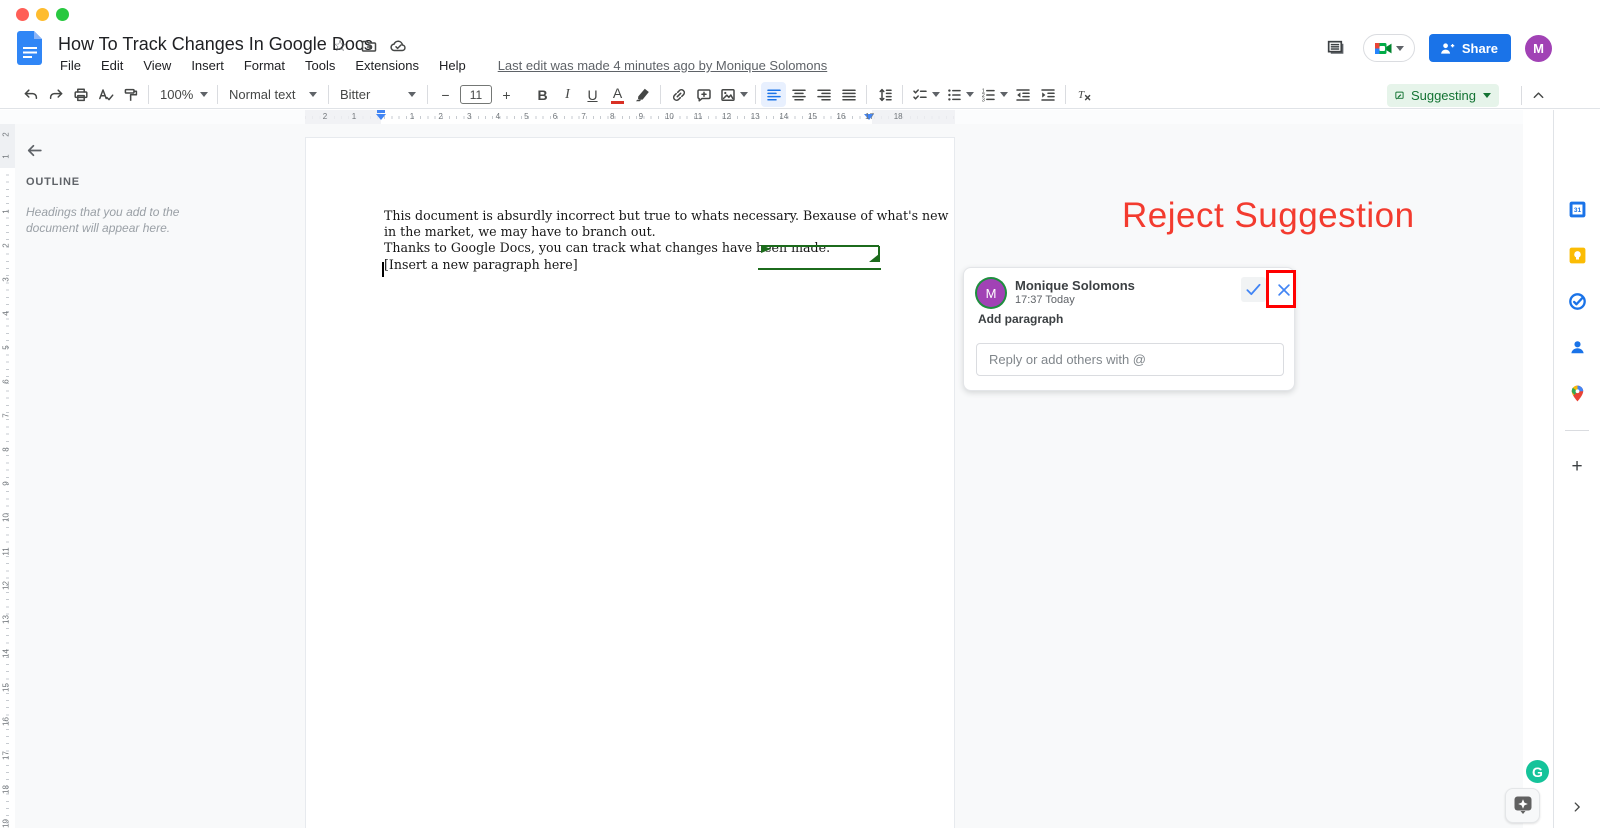  I want to click on menu-view: View, so click(157, 65).